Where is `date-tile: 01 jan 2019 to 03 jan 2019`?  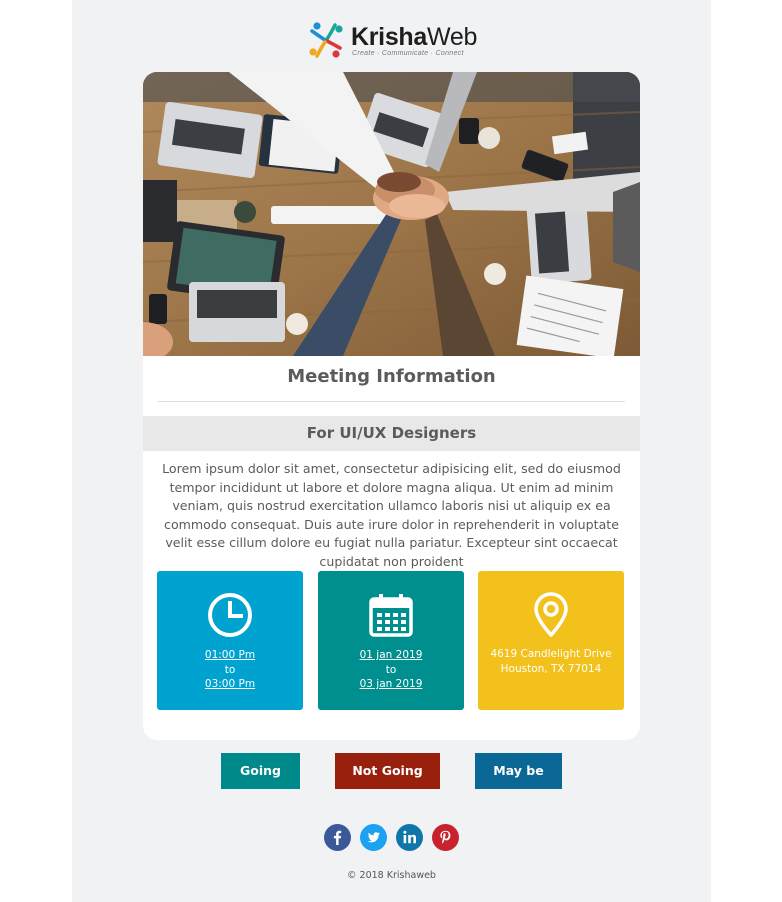
date-tile: 01 jan 2019 to 03 jan 2019 is located at coordinates (391, 640).